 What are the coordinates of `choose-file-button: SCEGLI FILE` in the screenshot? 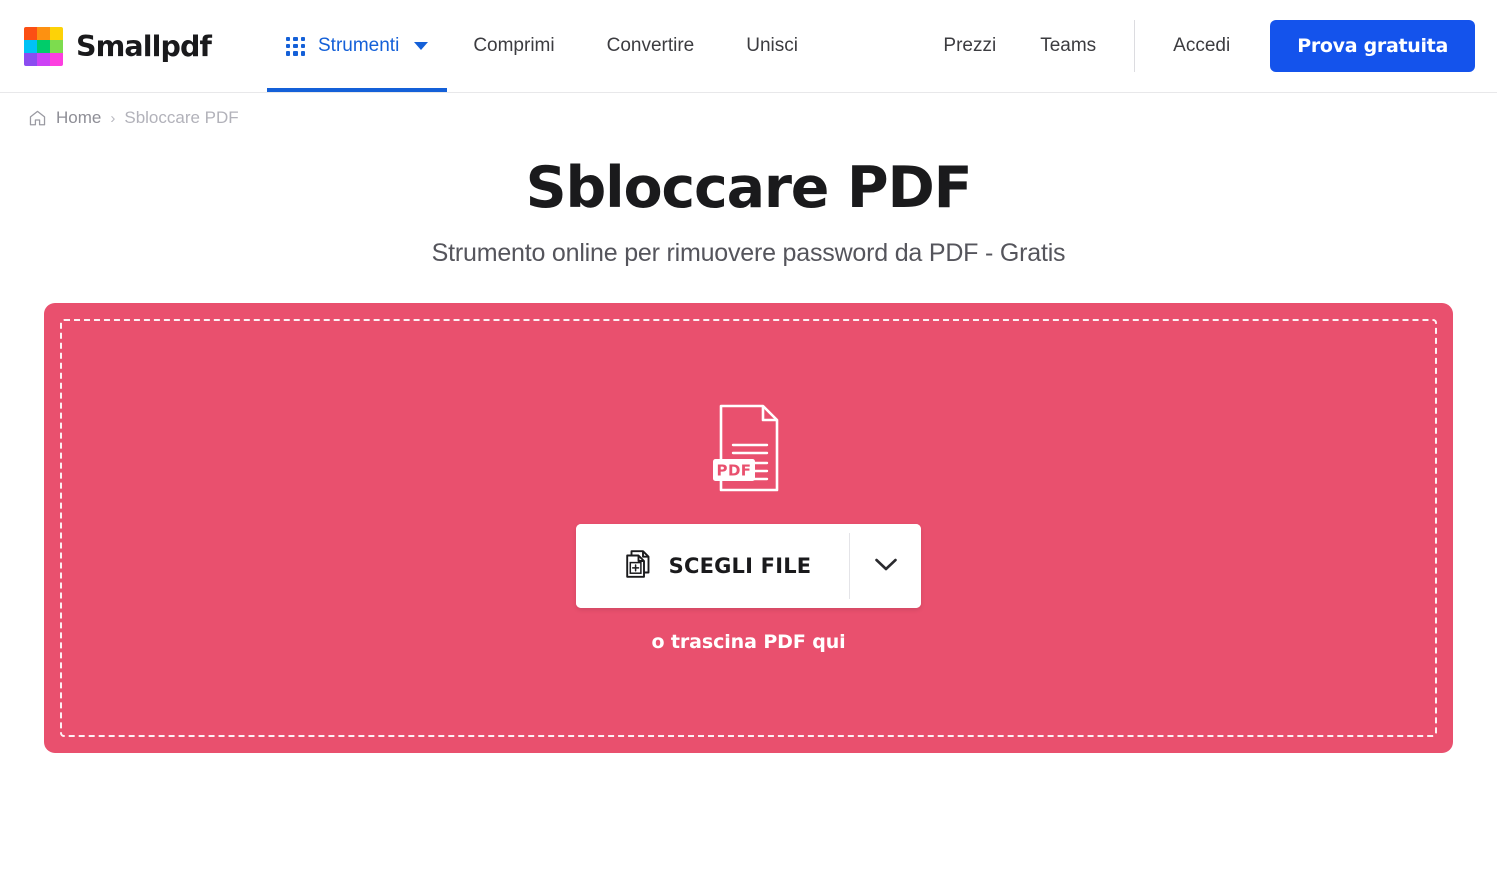 It's located at (712, 565).